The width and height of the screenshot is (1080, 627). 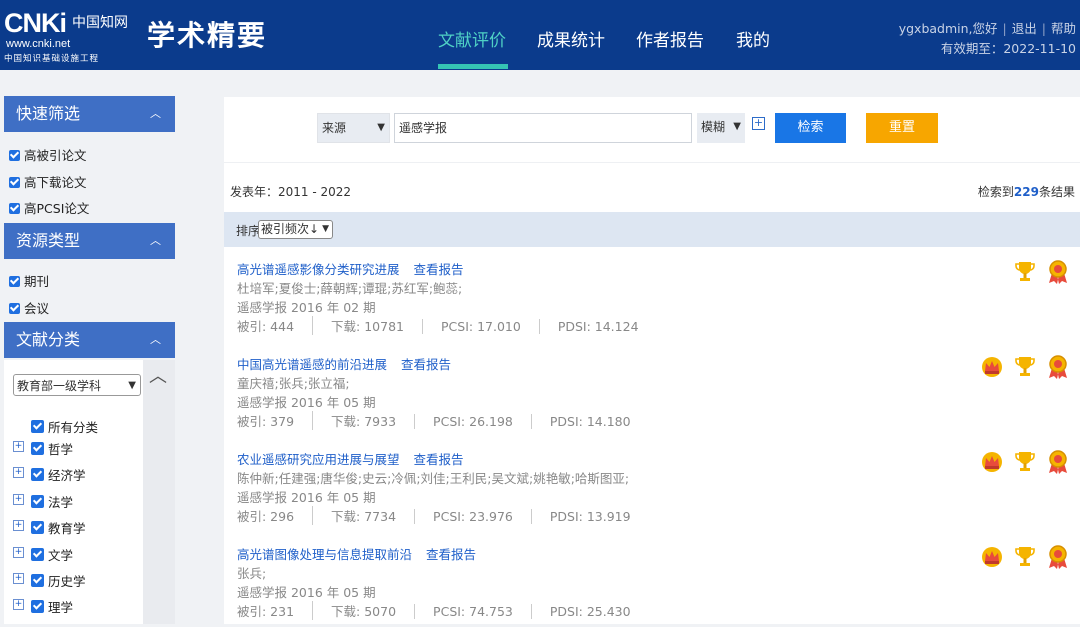 What do you see at coordinates (207, 35) in the screenshot?
I see `product-brand: 学术精要` at bounding box center [207, 35].